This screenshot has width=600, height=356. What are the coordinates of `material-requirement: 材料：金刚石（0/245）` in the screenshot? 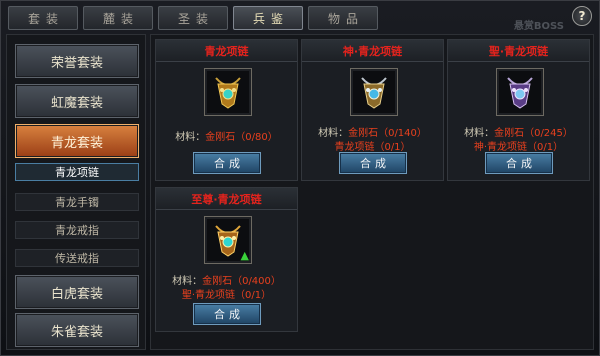 It's located at (518, 131).